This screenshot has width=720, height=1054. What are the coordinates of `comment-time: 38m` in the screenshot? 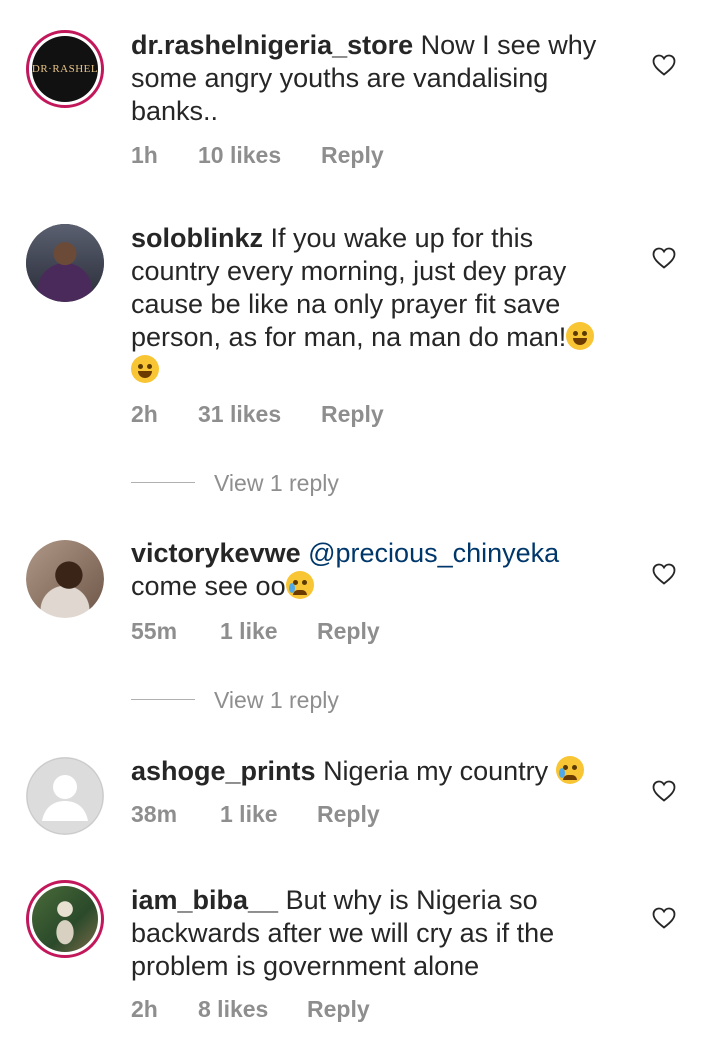 It's located at (154, 814).